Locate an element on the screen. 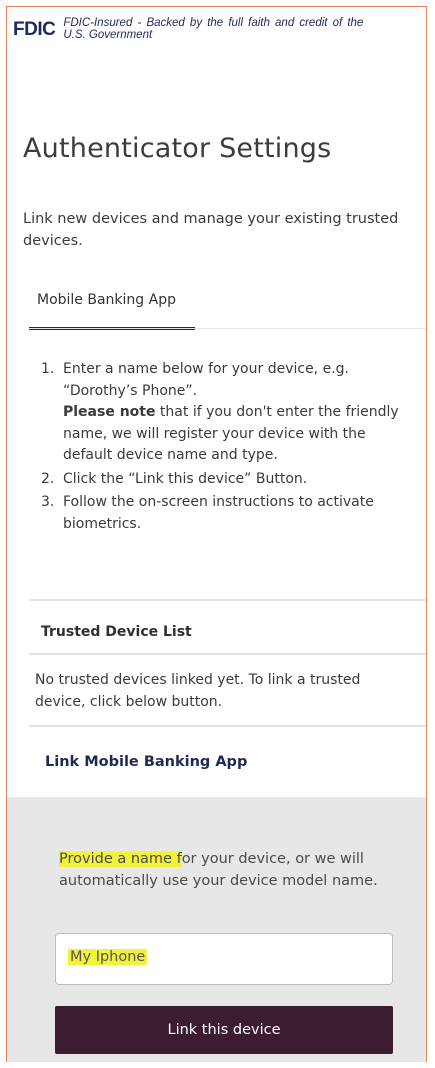  tab-divider is located at coordinates (227, 328).